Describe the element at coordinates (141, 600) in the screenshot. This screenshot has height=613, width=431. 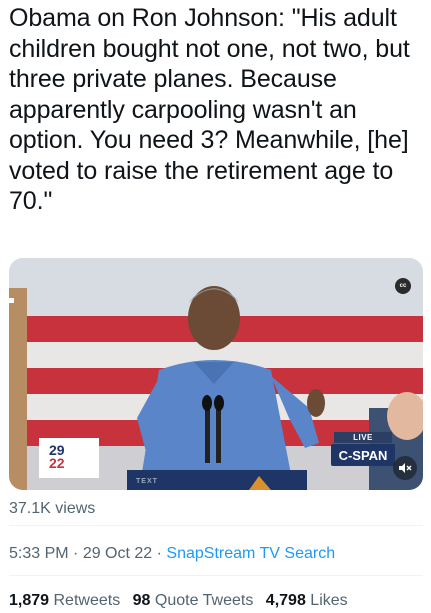
I see `quotes-count: 98` at that location.